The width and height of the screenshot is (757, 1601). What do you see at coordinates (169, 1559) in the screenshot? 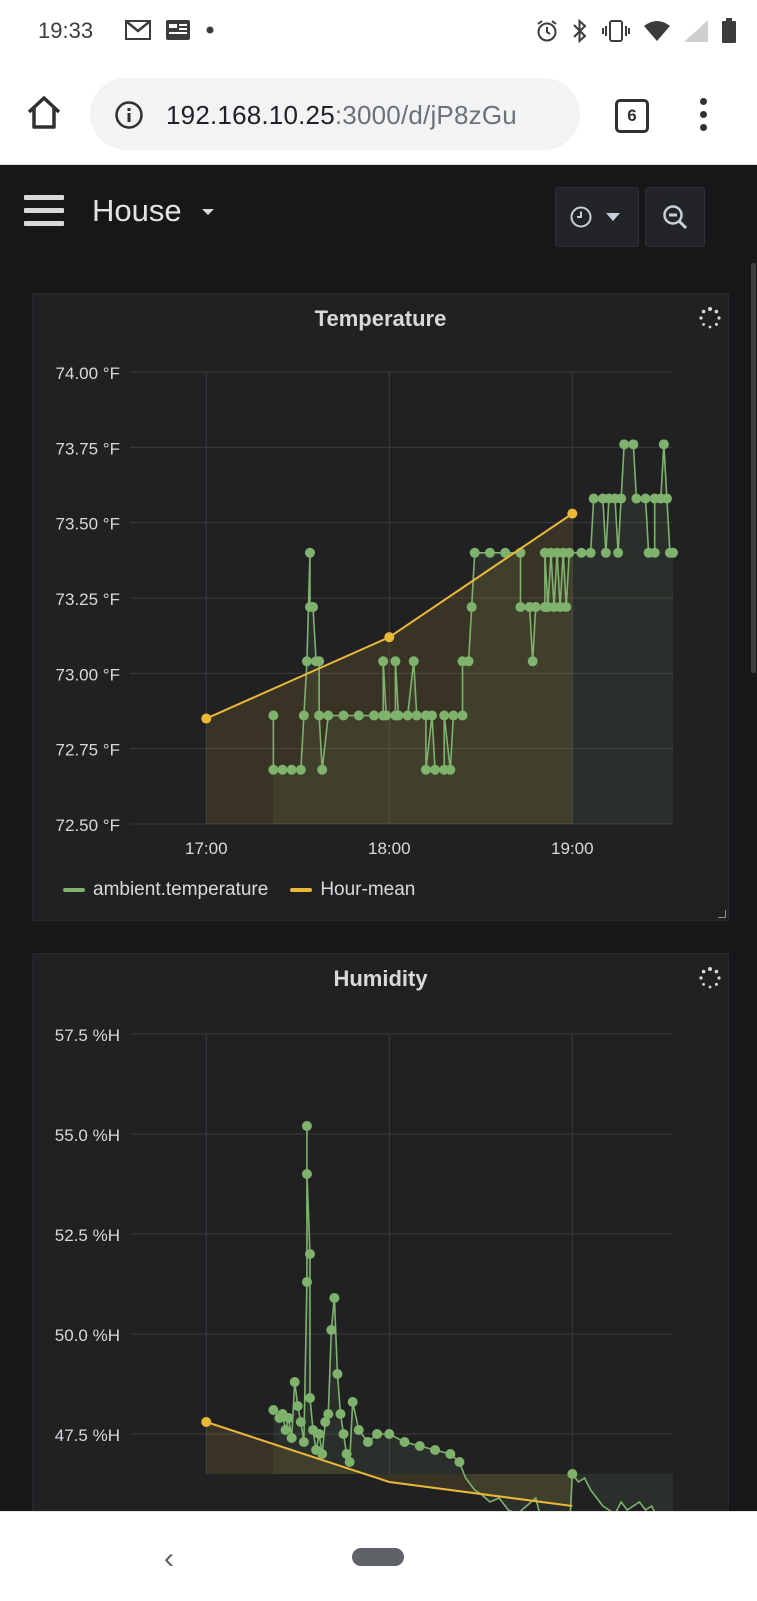
I see `back-icon: ‹` at bounding box center [169, 1559].